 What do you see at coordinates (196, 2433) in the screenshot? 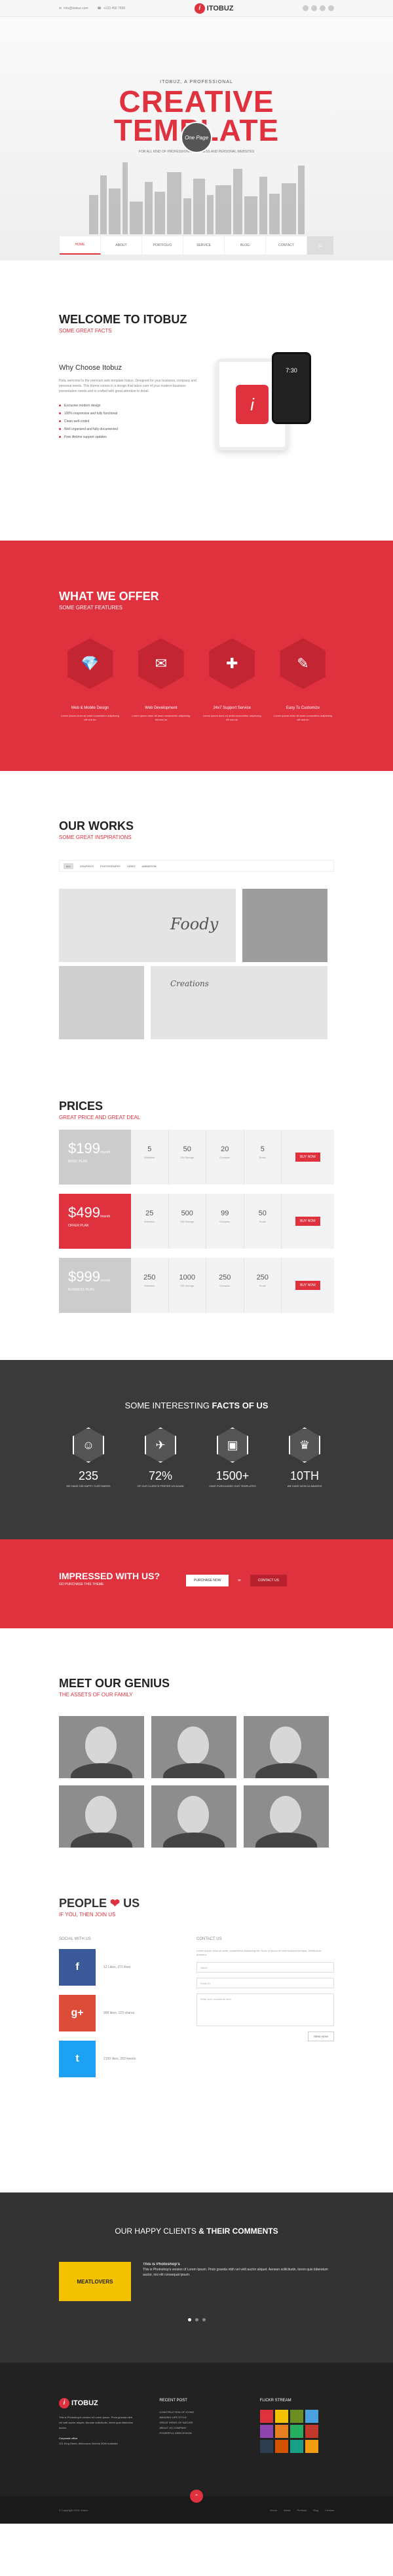
I see `recent-post-link: POWERFUL WEB DESIGN` at bounding box center [196, 2433].